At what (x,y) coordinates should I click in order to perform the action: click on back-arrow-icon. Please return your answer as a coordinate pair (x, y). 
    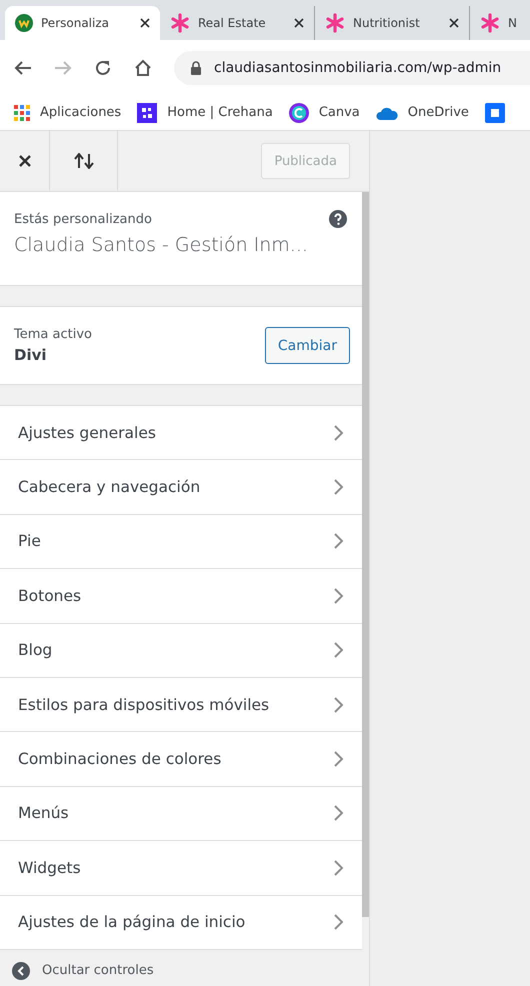
    Looking at the image, I should click on (23, 68).